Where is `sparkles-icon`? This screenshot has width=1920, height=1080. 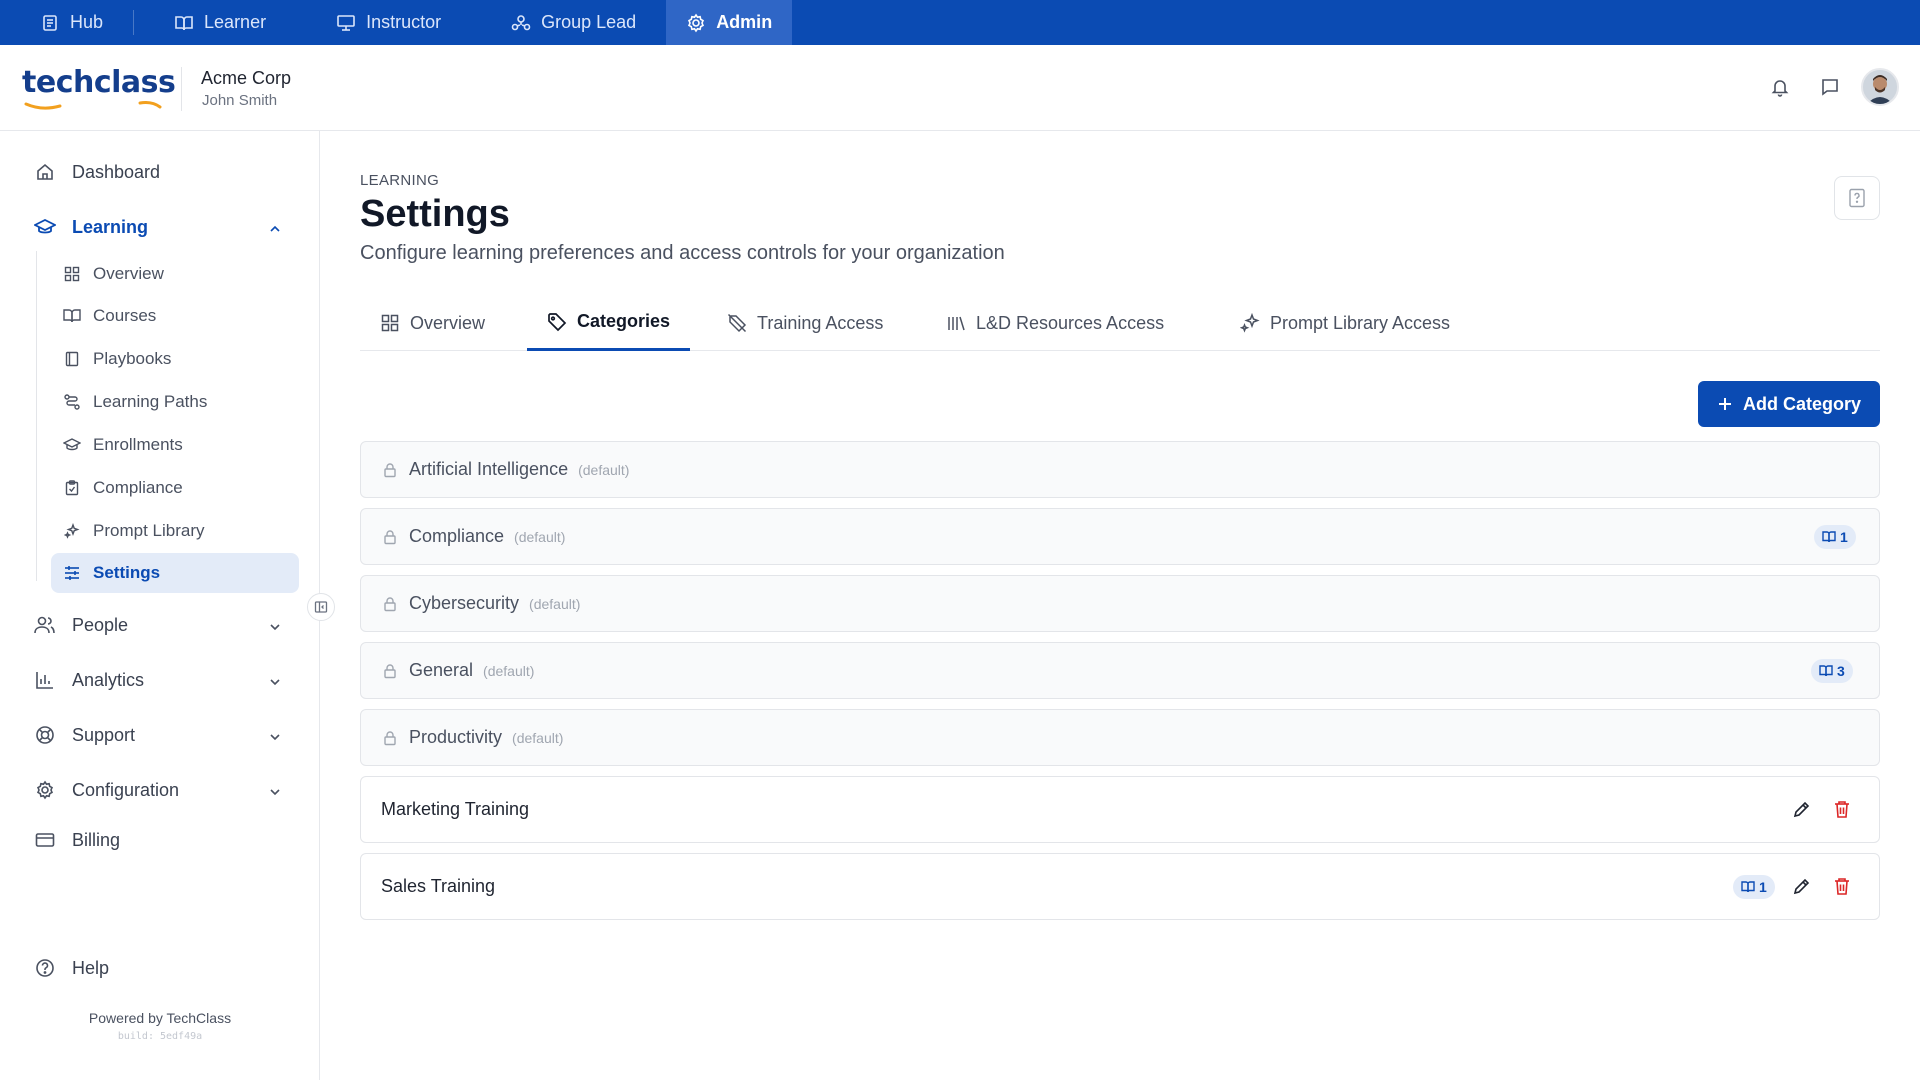
sparkles-icon is located at coordinates (1250, 323).